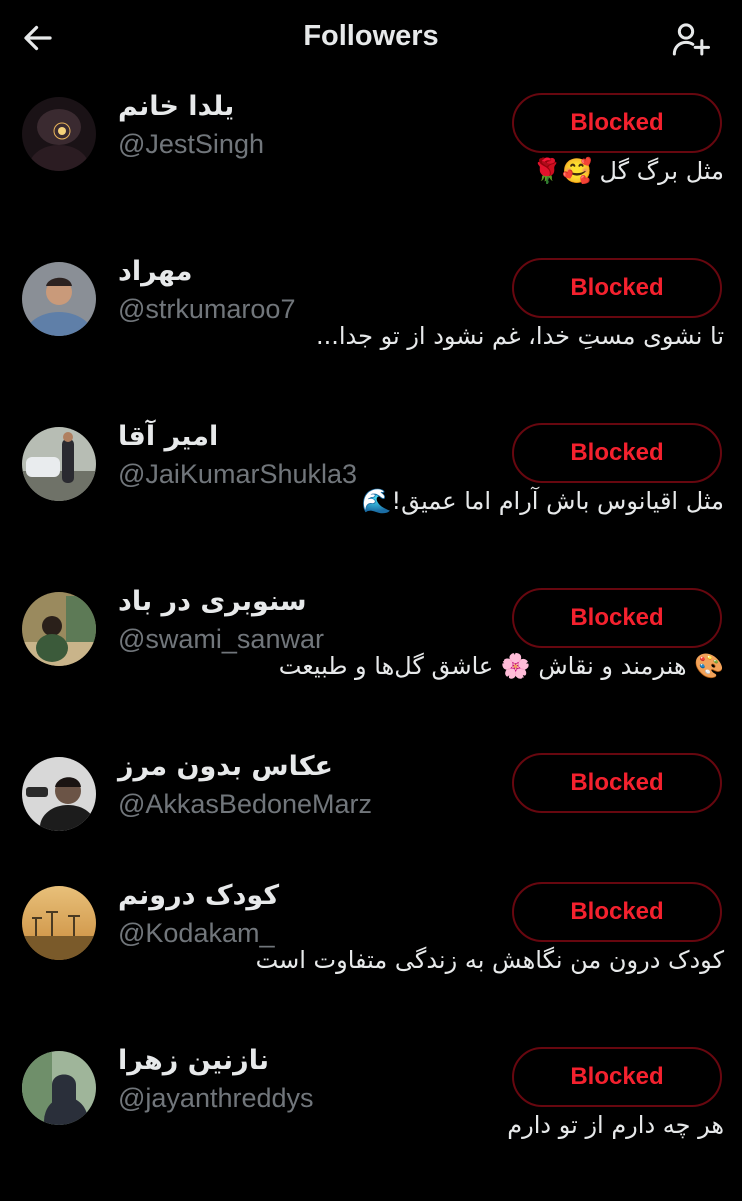  Describe the element at coordinates (628, 171) in the screenshot. I see `user-bio: مثل برگ گل 🥰🌹` at that location.